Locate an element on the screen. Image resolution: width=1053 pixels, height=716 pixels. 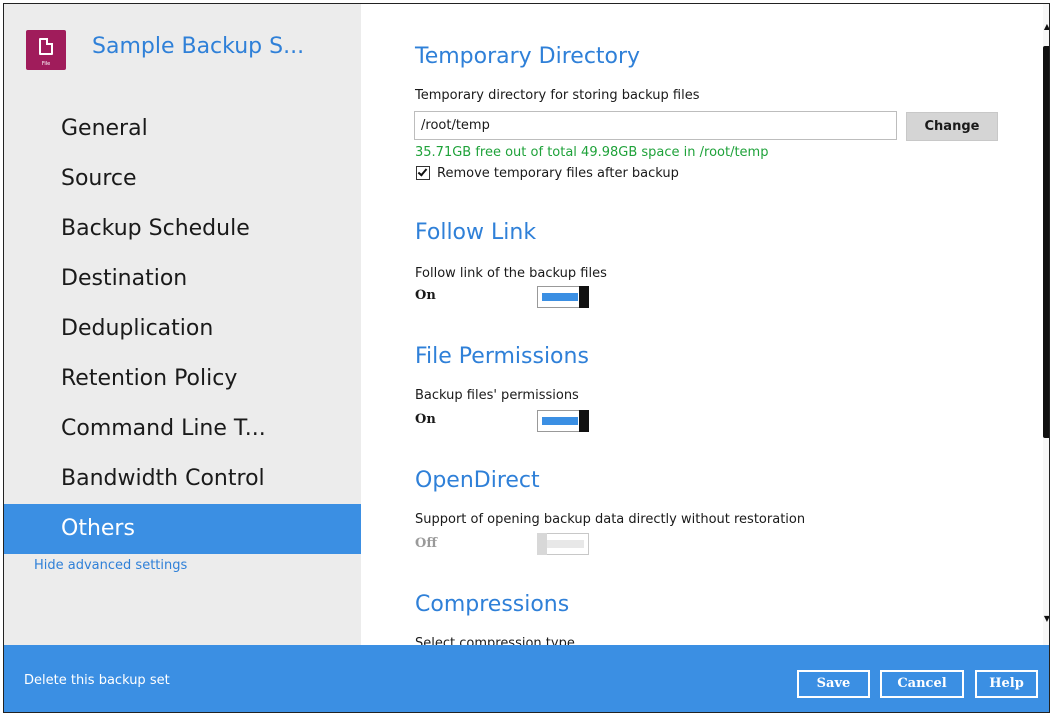
checkmark-icon is located at coordinates (422, 171).